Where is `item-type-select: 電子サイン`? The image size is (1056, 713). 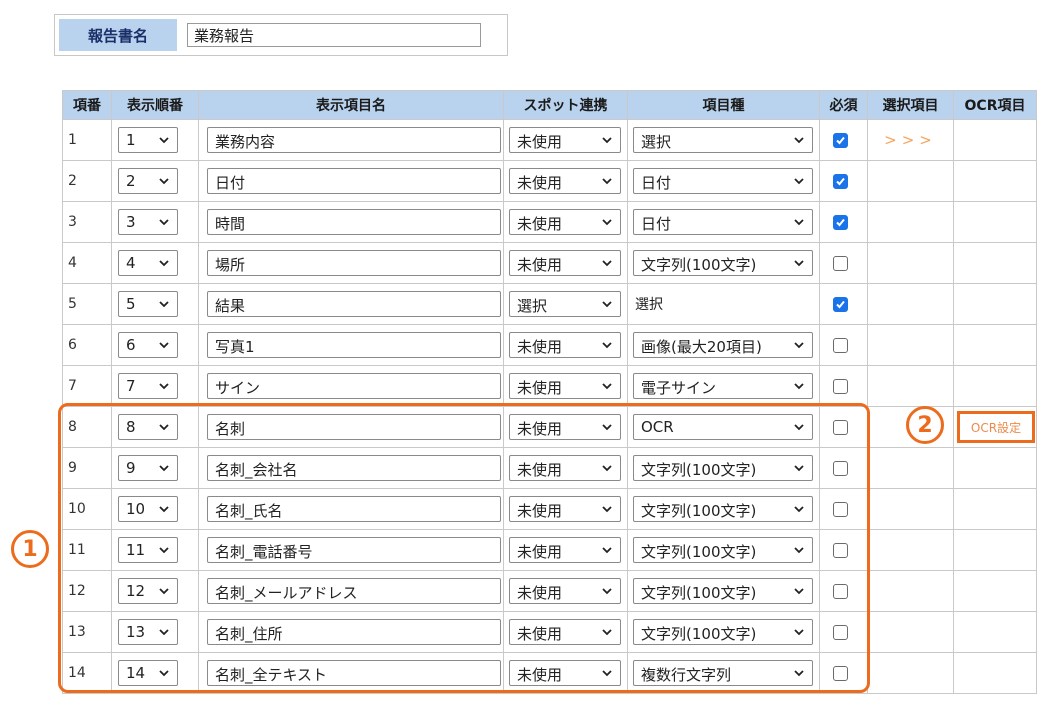 item-type-select: 電子サイン is located at coordinates (723, 386).